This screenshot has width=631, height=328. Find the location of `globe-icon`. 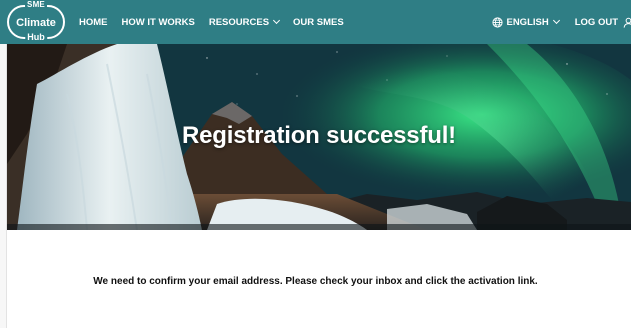

globe-icon is located at coordinates (498, 22).